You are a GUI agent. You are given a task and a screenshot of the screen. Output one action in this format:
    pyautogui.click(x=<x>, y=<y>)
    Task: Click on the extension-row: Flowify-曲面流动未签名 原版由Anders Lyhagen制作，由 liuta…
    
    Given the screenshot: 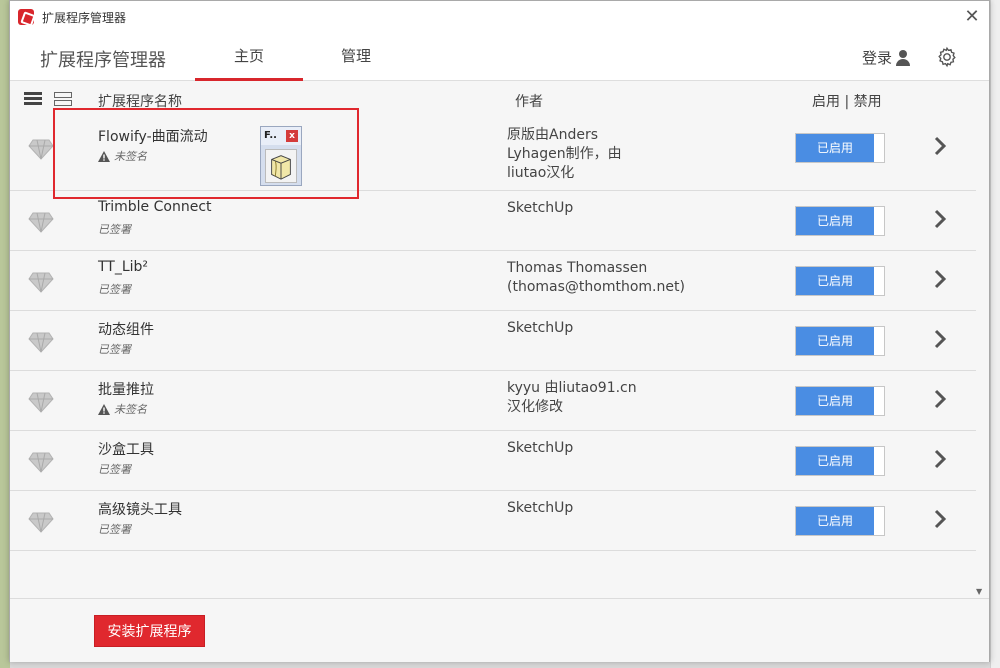 What is the action you would take?
    pyautogui.click(x=493, y=154)
    